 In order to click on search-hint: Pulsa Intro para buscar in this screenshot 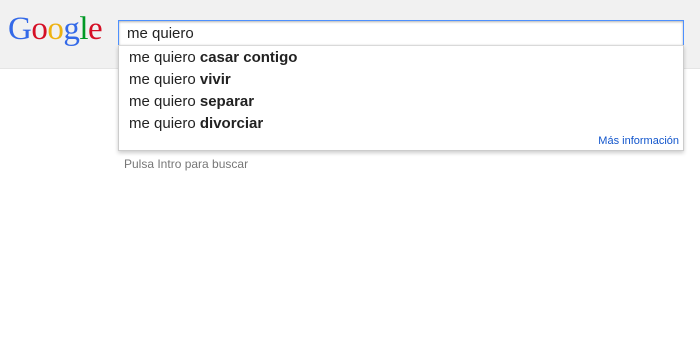, I will do `click(186, 164)`.